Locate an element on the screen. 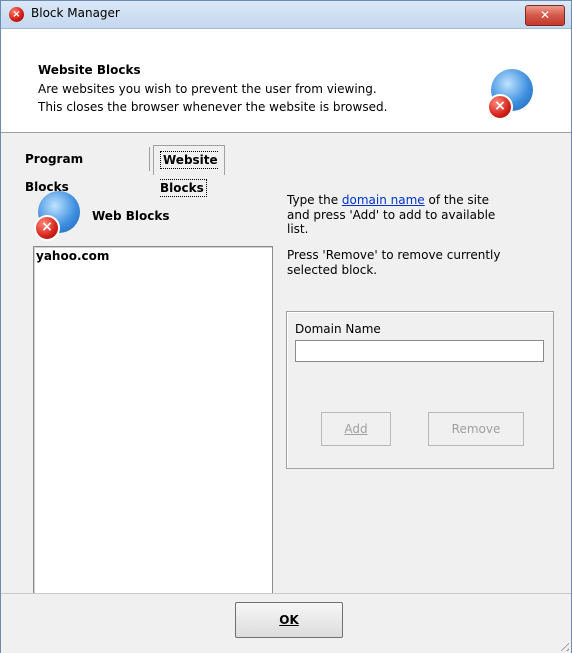 This screenshot has height=653, width=572. tab-website-blocks: Website Blocks is located at coordinates (189, 171).